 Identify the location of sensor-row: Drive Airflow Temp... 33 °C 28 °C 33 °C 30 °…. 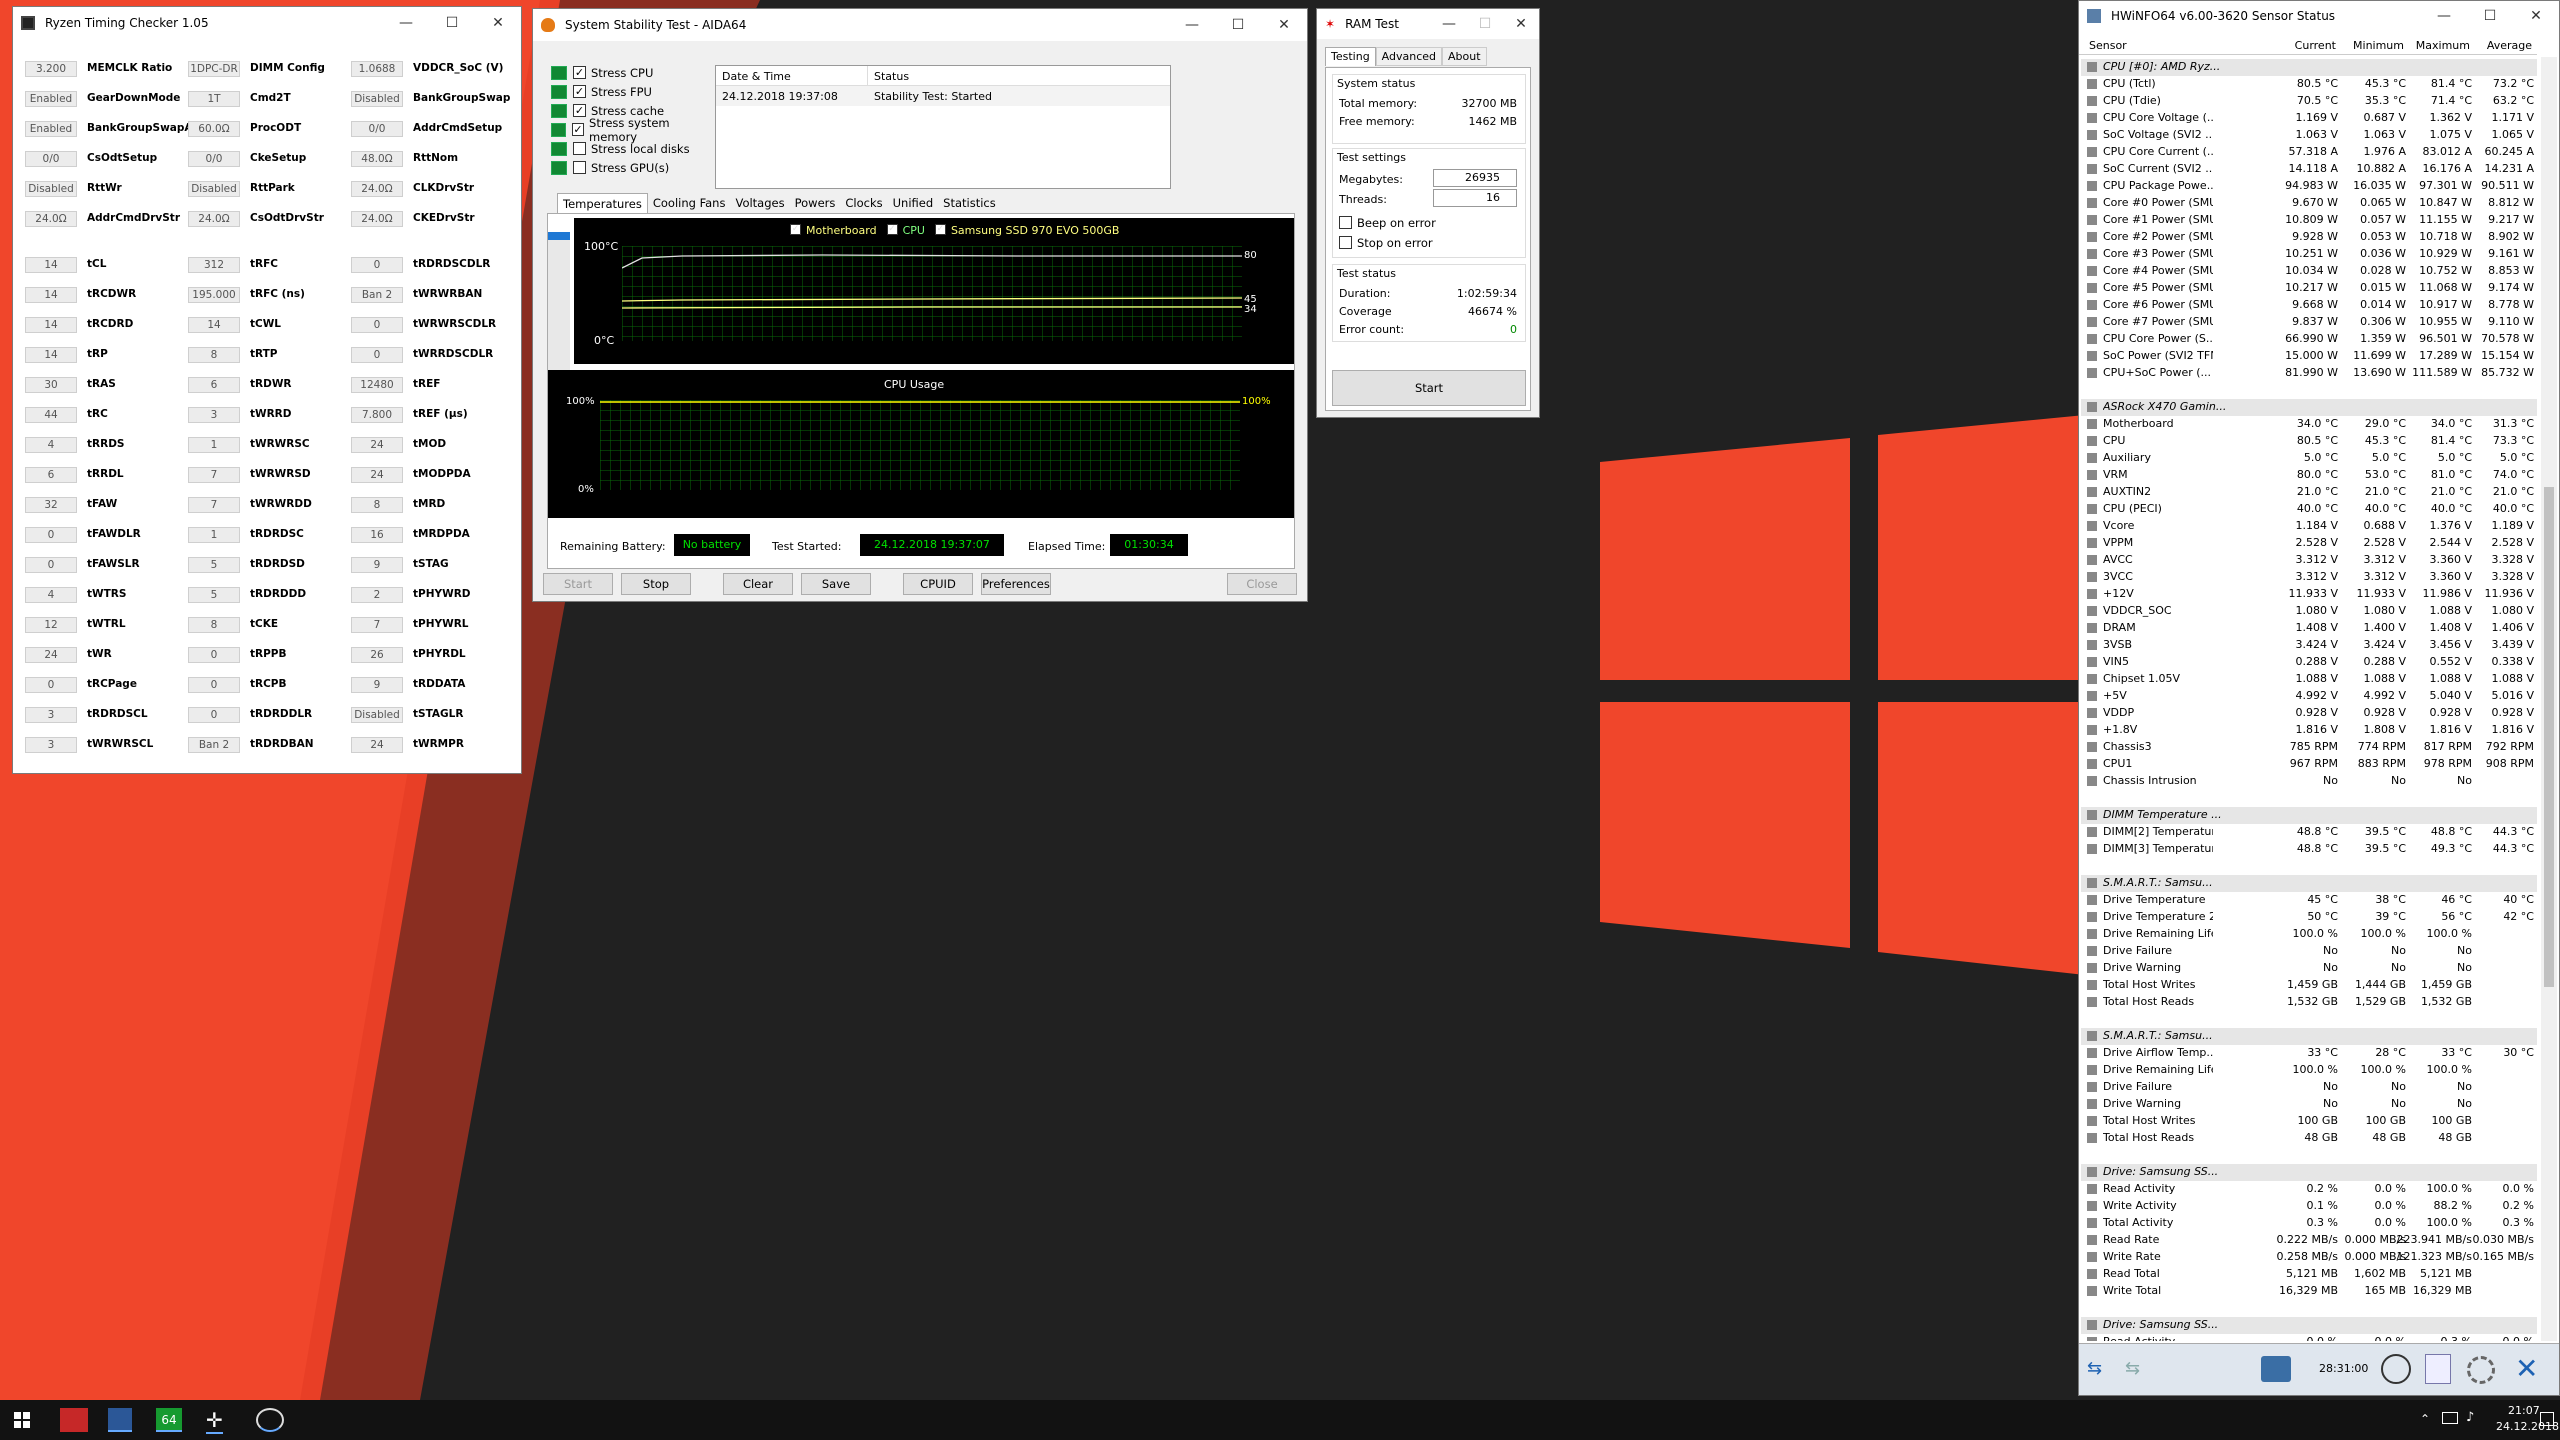
(2309, 1053).